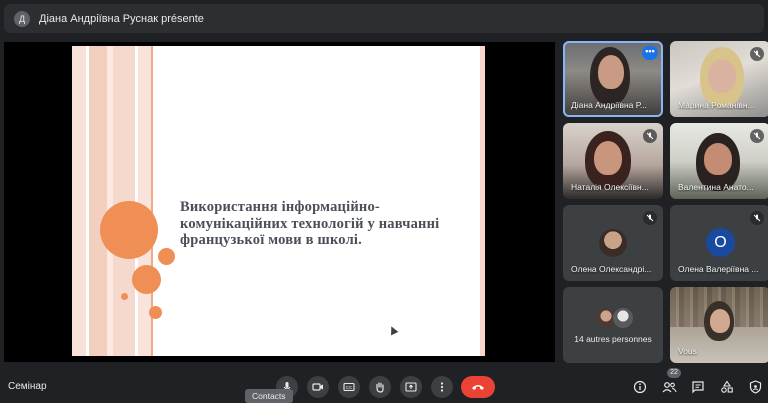  What do you see at coordinates (393, 330) in the screenshot?
I see `mouse-cursor-icon` at bounding box center [393, 330].